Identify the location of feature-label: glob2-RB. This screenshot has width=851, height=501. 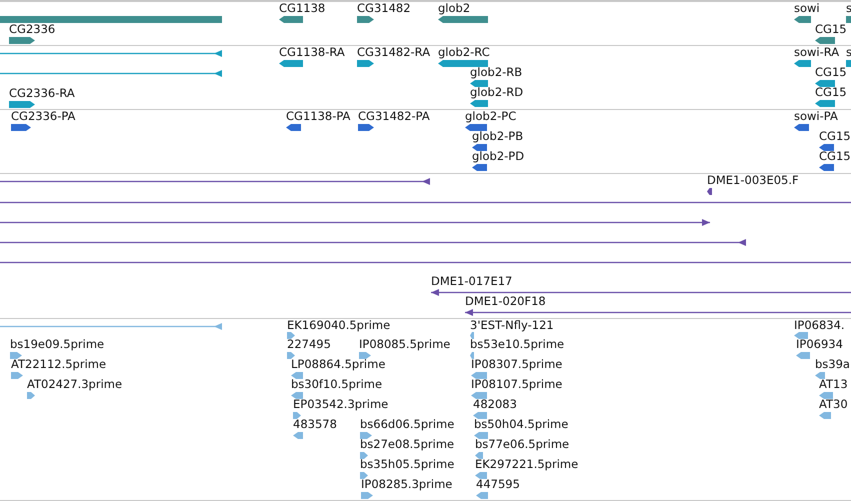
(496, 72).